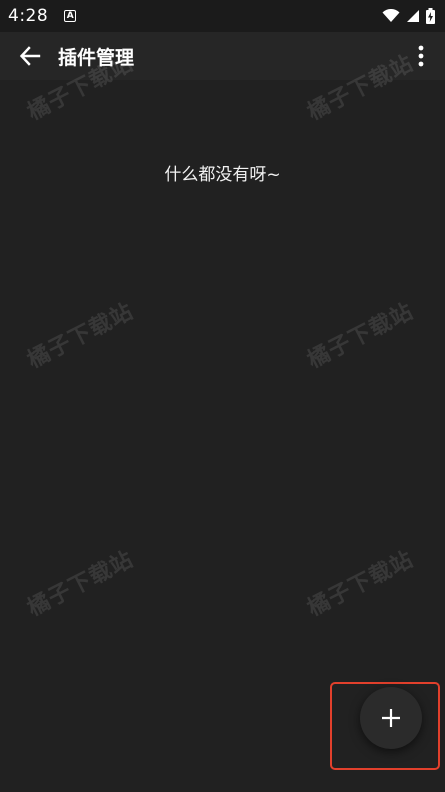 The width and height of the screenshot is (445, 792). What do you see at coordinates (222, 175) in the screenshot?
I see `empty-state-message: 什么都没有呀~` at bounding box center [222, 175].